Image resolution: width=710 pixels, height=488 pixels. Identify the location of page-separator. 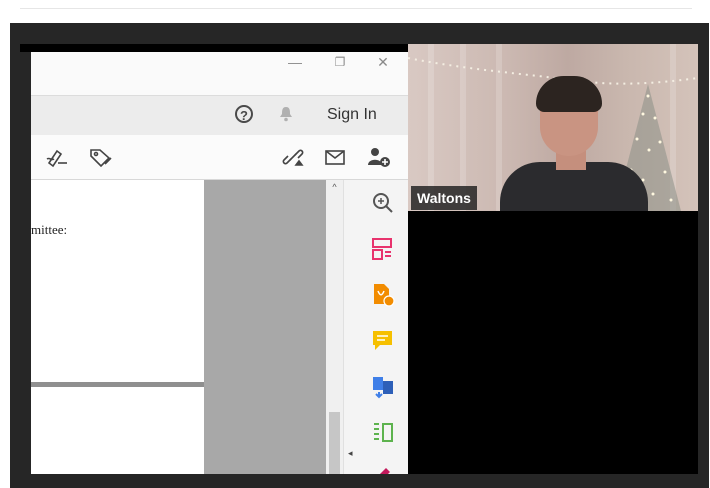
(117, 384).